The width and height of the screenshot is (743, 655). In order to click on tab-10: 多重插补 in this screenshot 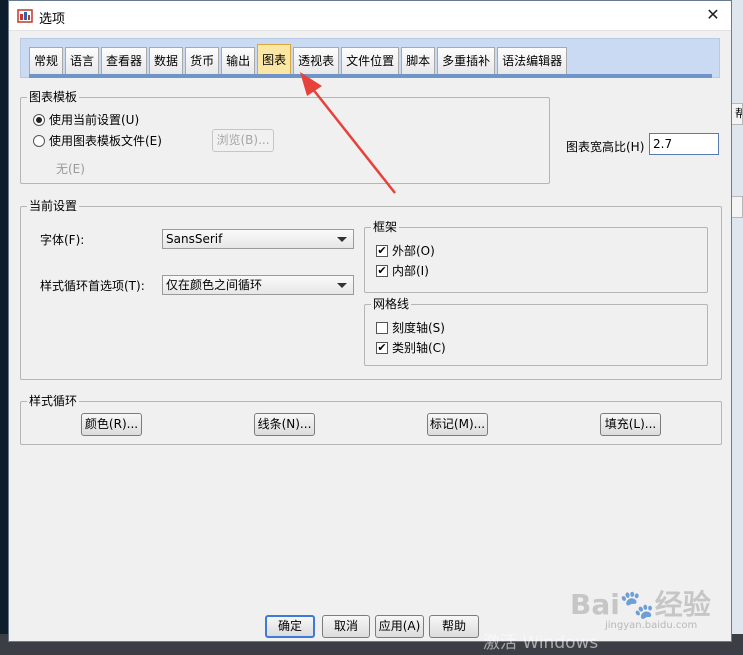, I will do `click(466, 60)`.